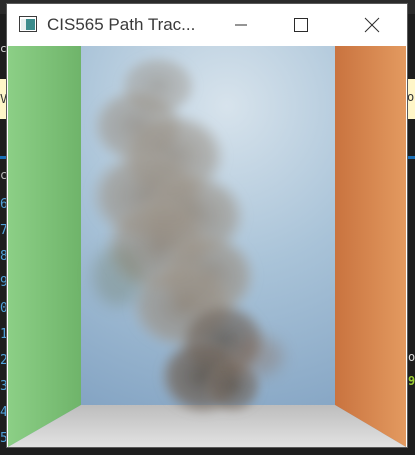 Image resolution: width=415 pixels, height=455 pixels. I want to click on maximize-button, so click(301, 25).